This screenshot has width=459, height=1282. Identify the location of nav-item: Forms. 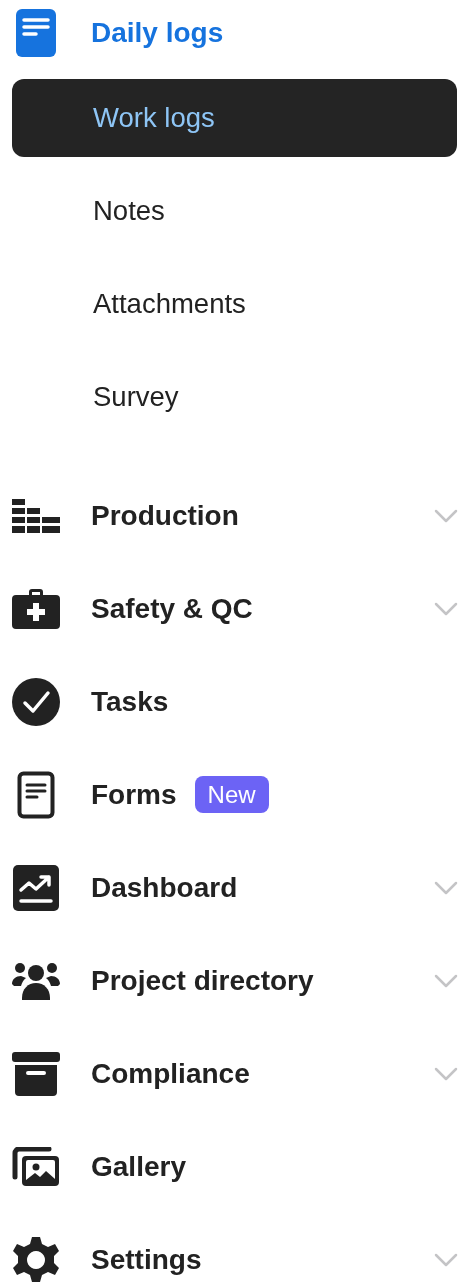
(134, 794).